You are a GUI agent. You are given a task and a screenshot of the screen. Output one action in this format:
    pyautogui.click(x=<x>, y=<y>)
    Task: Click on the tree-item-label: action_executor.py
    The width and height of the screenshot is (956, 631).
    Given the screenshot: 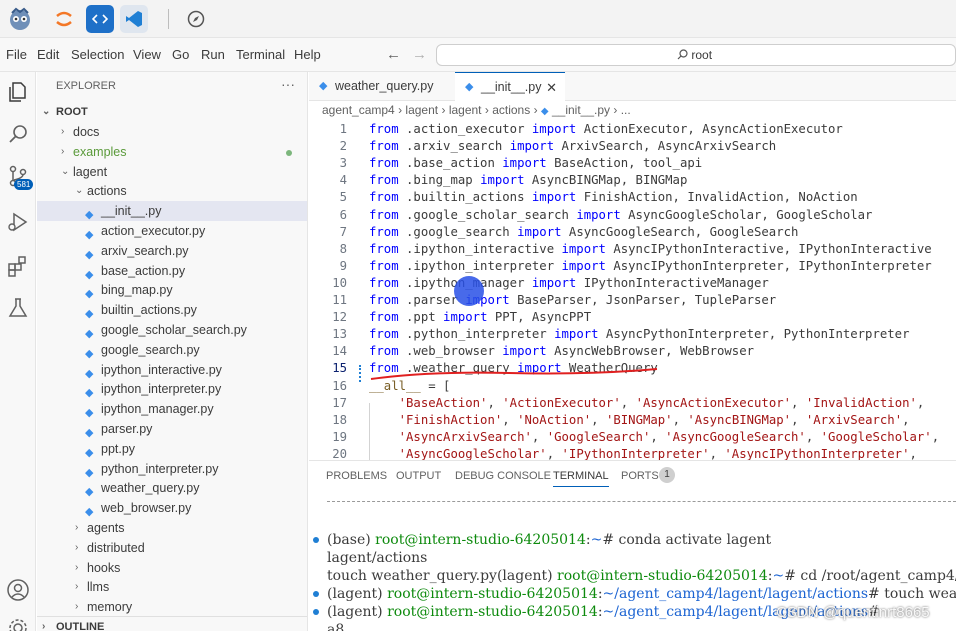 What is the action you would take?
    pyautogui.click(x=153, y=231)
    